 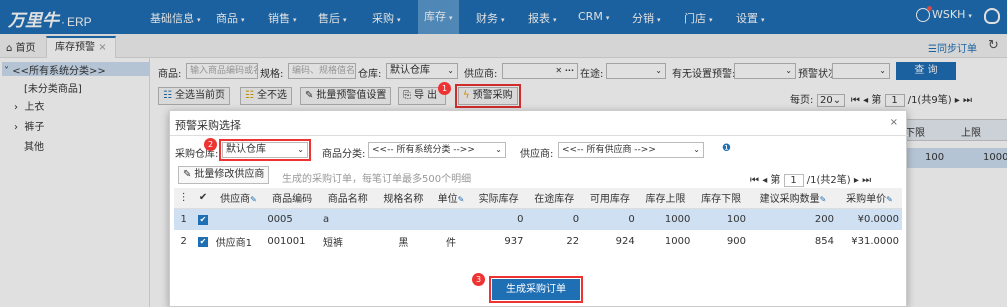 What do you see at coordinates (183, 241) in the screenshot?
I see `row-number: 2` at bounding box center [183, 241].